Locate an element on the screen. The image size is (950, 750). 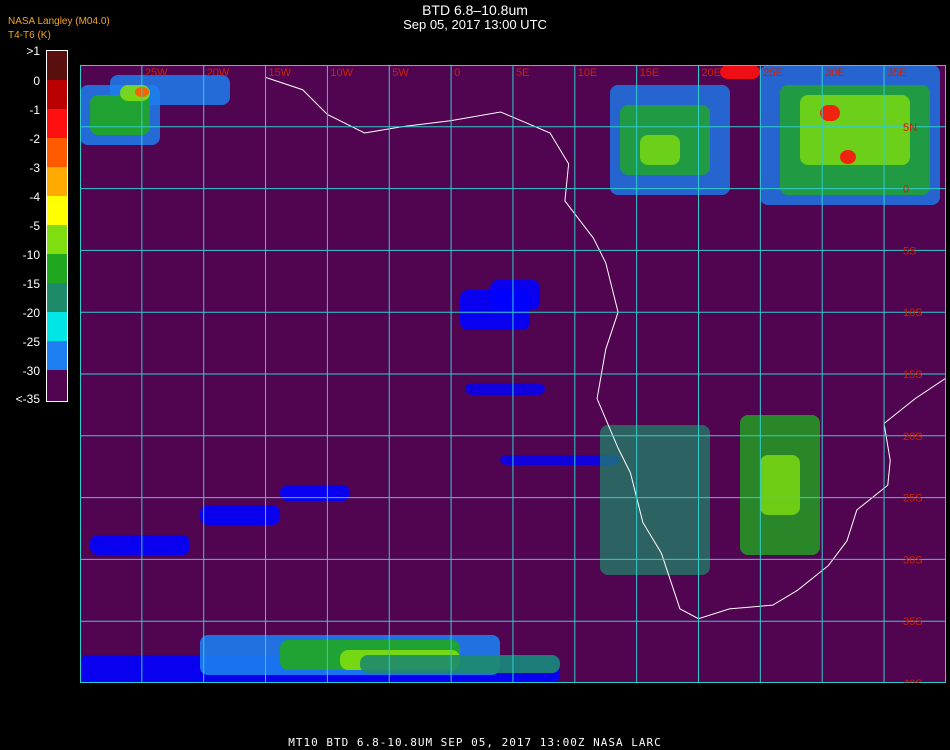
legend-label: -30 is located at coordinates (31, 371).